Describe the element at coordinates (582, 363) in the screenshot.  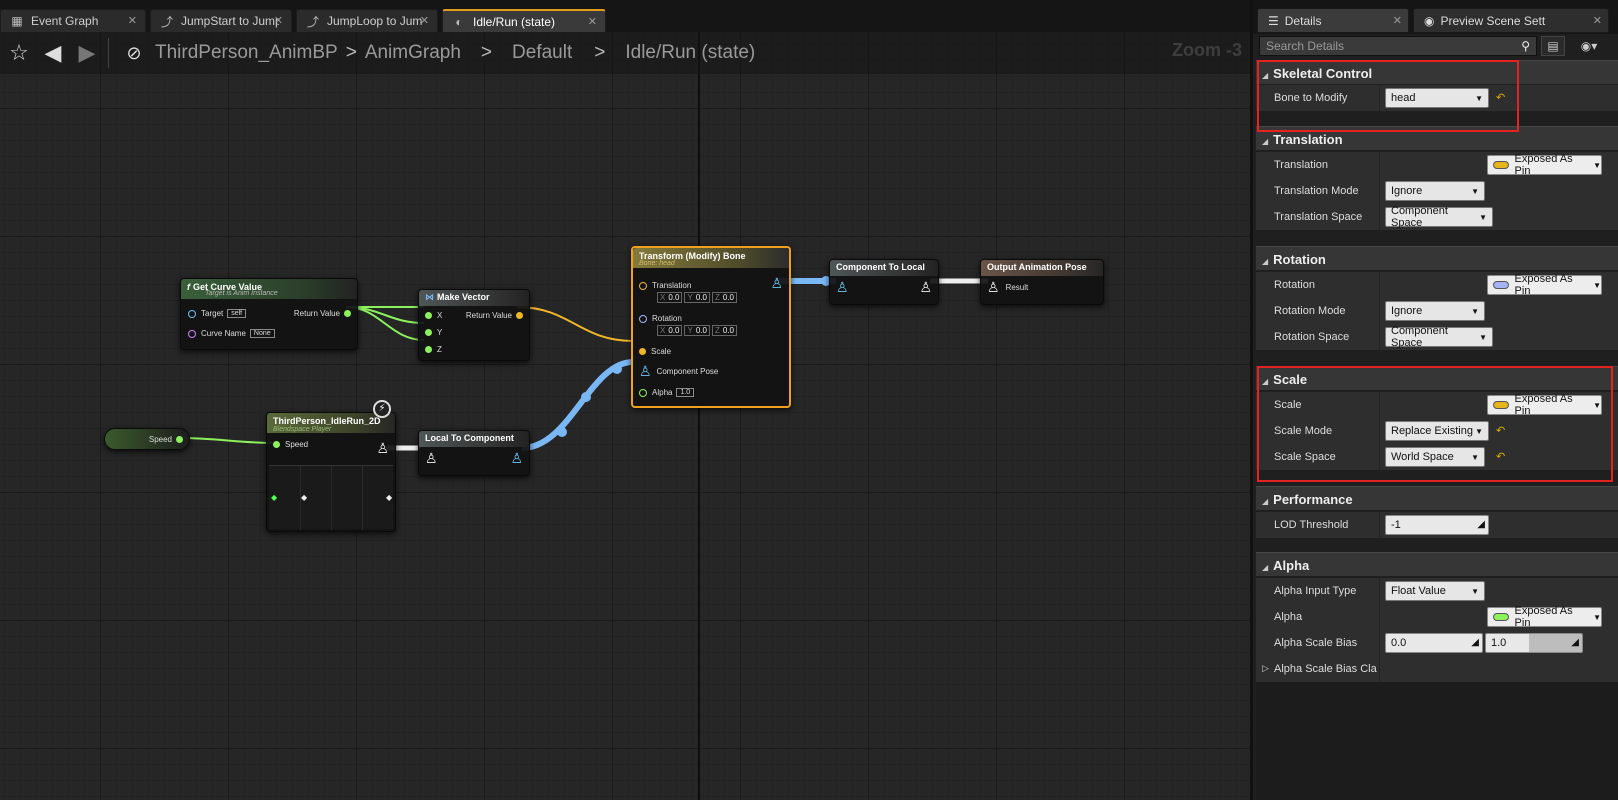
I see `graph-wires` at that location.